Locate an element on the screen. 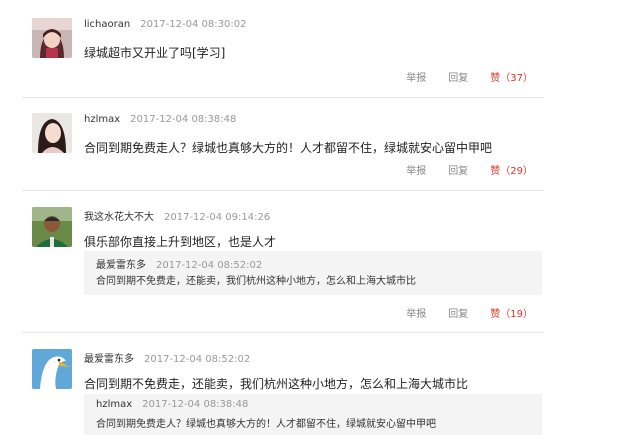  like-button: 赞（37） is located at coordinates (511, 78).